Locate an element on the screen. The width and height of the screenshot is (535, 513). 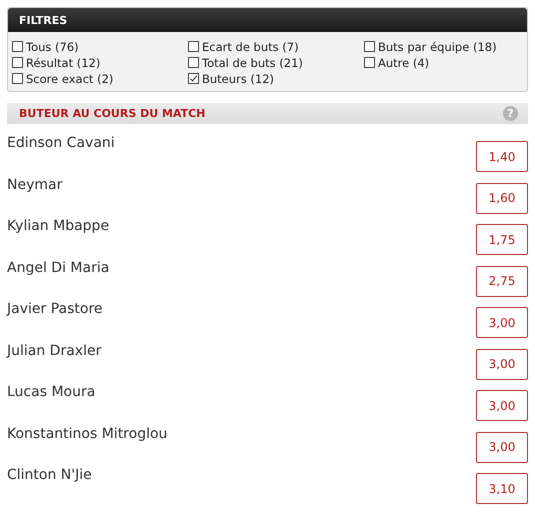
odds-button: 1,75 is located at coordinates (502, 239).